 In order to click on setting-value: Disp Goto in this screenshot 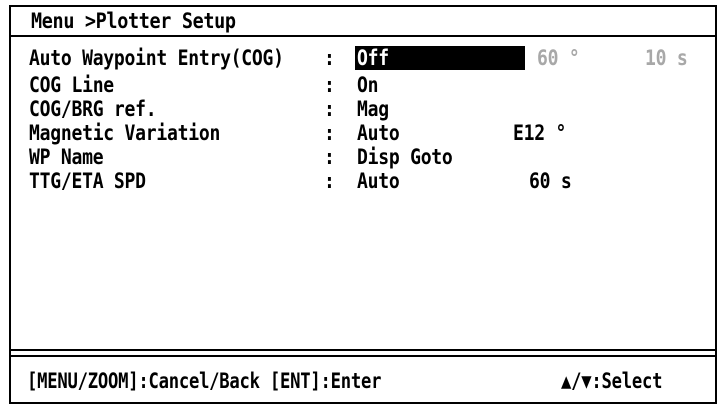, I will do `click(405, 157)`.